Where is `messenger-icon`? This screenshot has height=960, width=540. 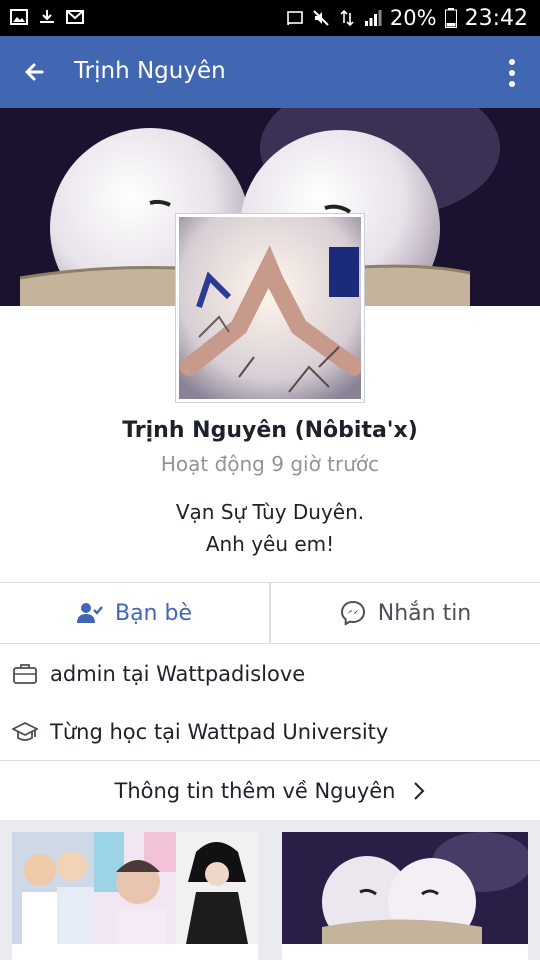 messenger-icon is located at coordinates (352, 613).